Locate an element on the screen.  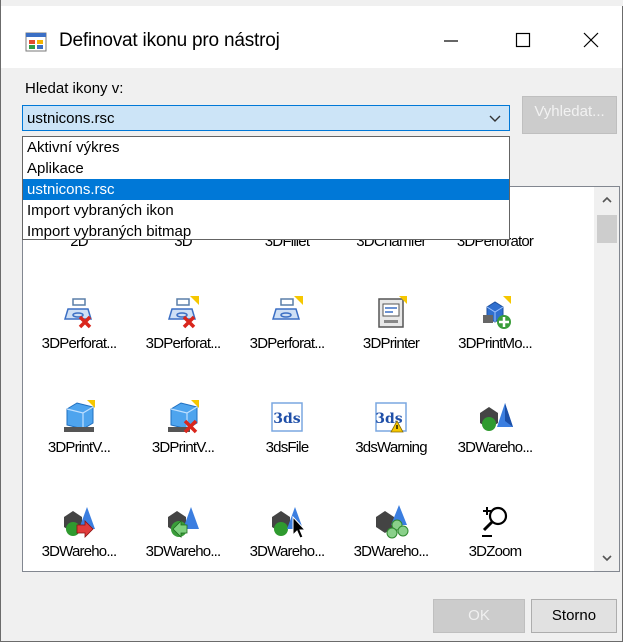
3d-warehouse-cursor-icon is located at coordinates (288, 523).